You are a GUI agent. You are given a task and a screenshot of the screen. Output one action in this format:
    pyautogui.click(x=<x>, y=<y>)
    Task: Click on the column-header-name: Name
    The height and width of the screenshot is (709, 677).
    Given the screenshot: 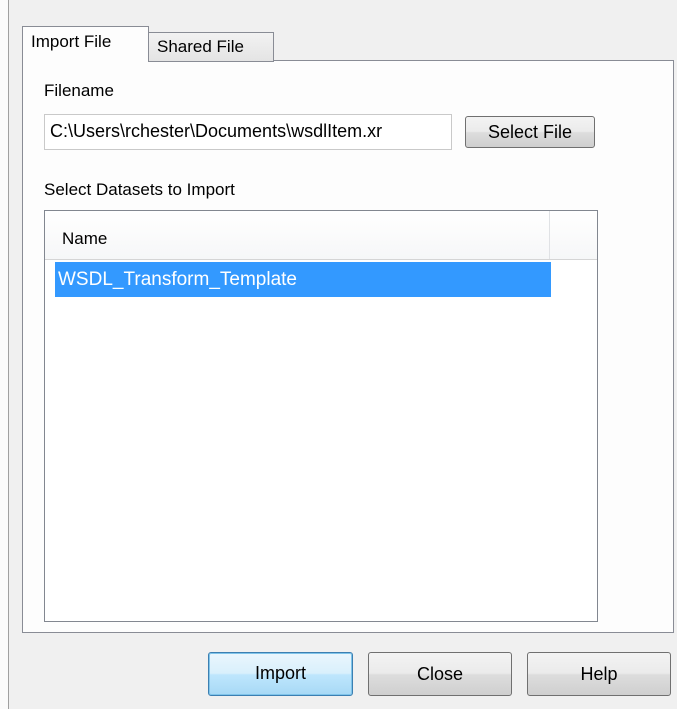 What is the action you would take?
    pyautogui.click(x=297, y=235)
    